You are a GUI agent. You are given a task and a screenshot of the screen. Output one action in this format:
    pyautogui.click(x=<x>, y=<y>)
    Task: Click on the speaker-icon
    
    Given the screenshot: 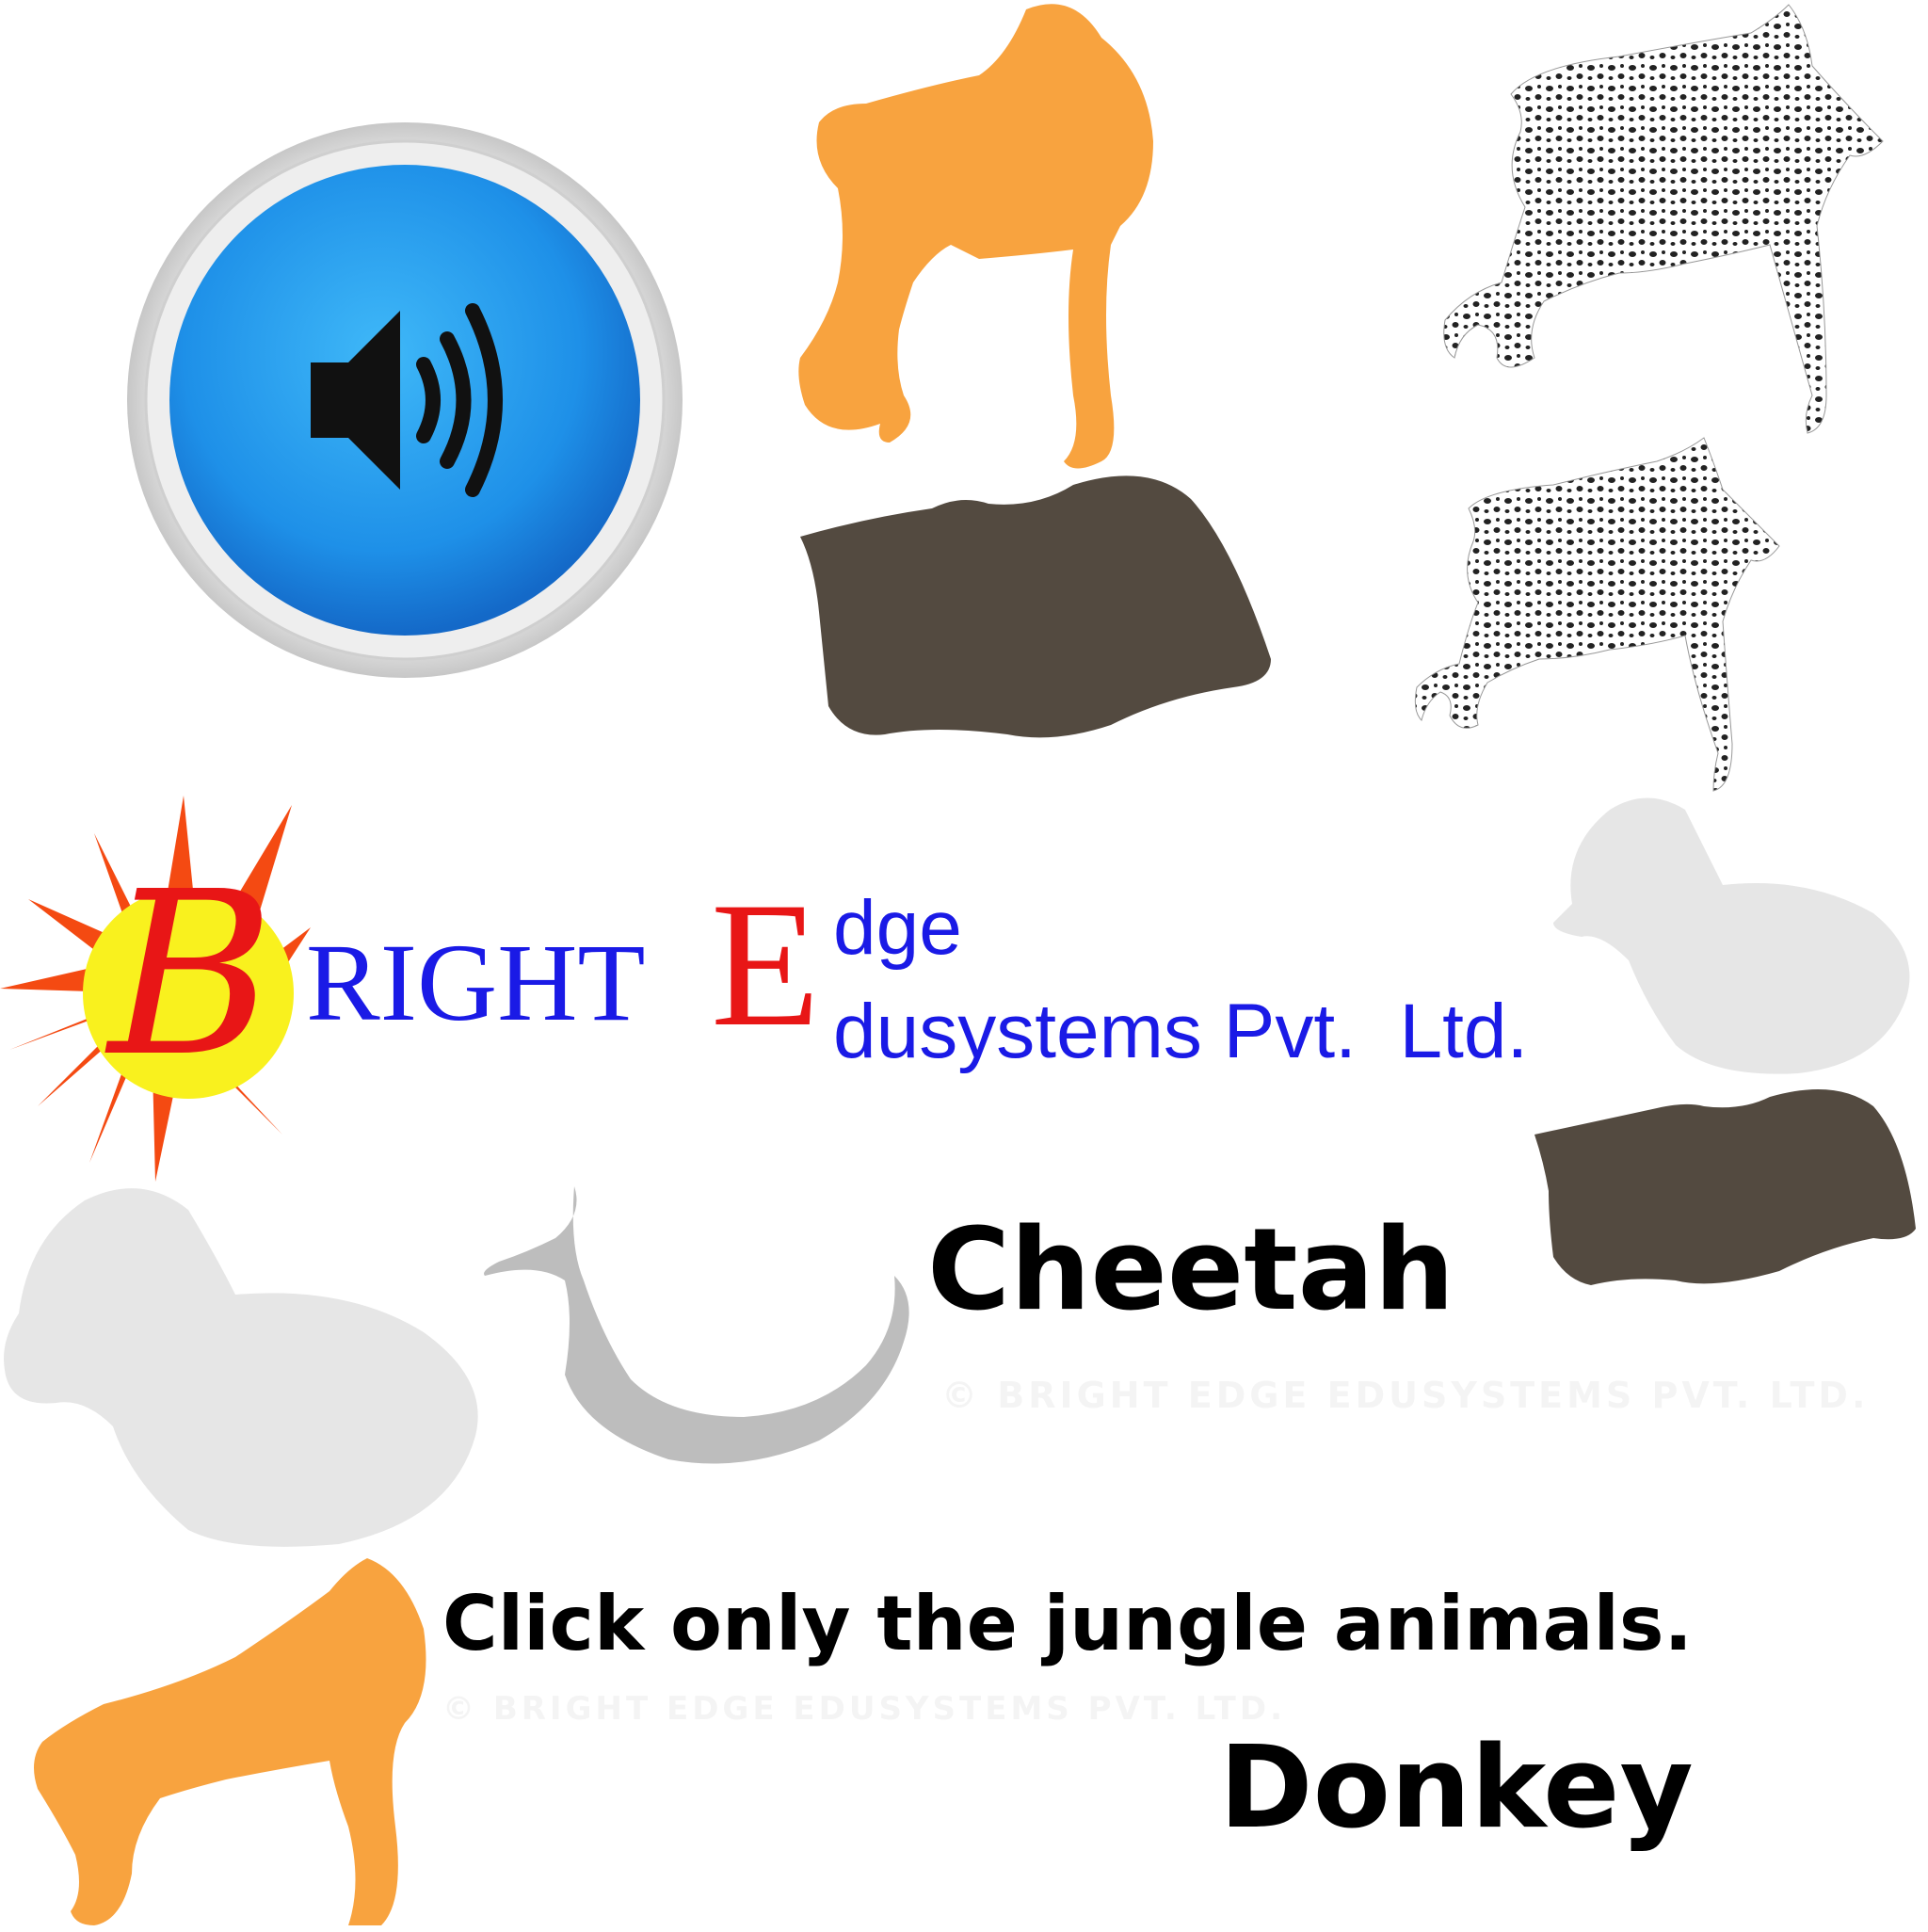 What is the action you would take?
    pyautogui.click(x=405, y=400)
    